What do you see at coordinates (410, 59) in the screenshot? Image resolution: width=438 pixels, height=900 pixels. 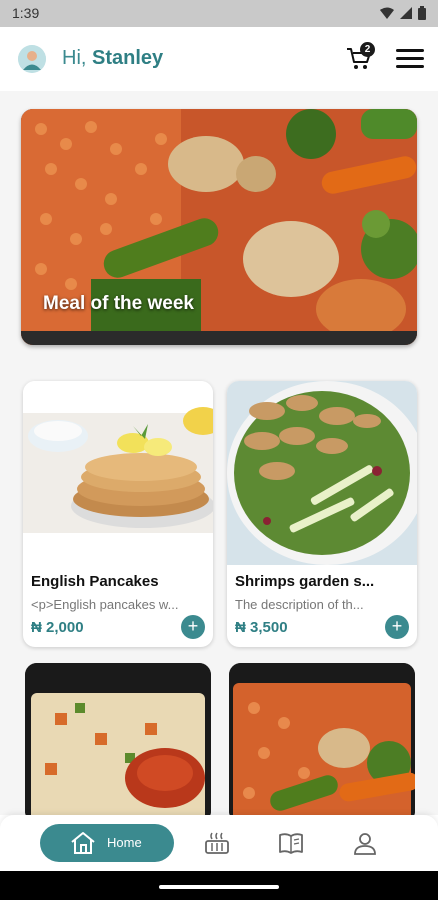 I see `menu-icon` at bounding box center [410, 59].